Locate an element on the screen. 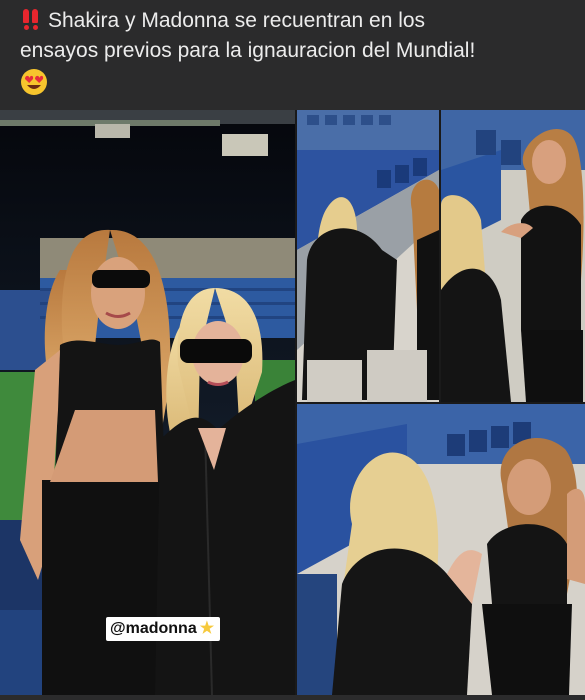 The height and width of the screenshot is (700, 585). mention-username: @madonna is located at coordinates (153, 628).